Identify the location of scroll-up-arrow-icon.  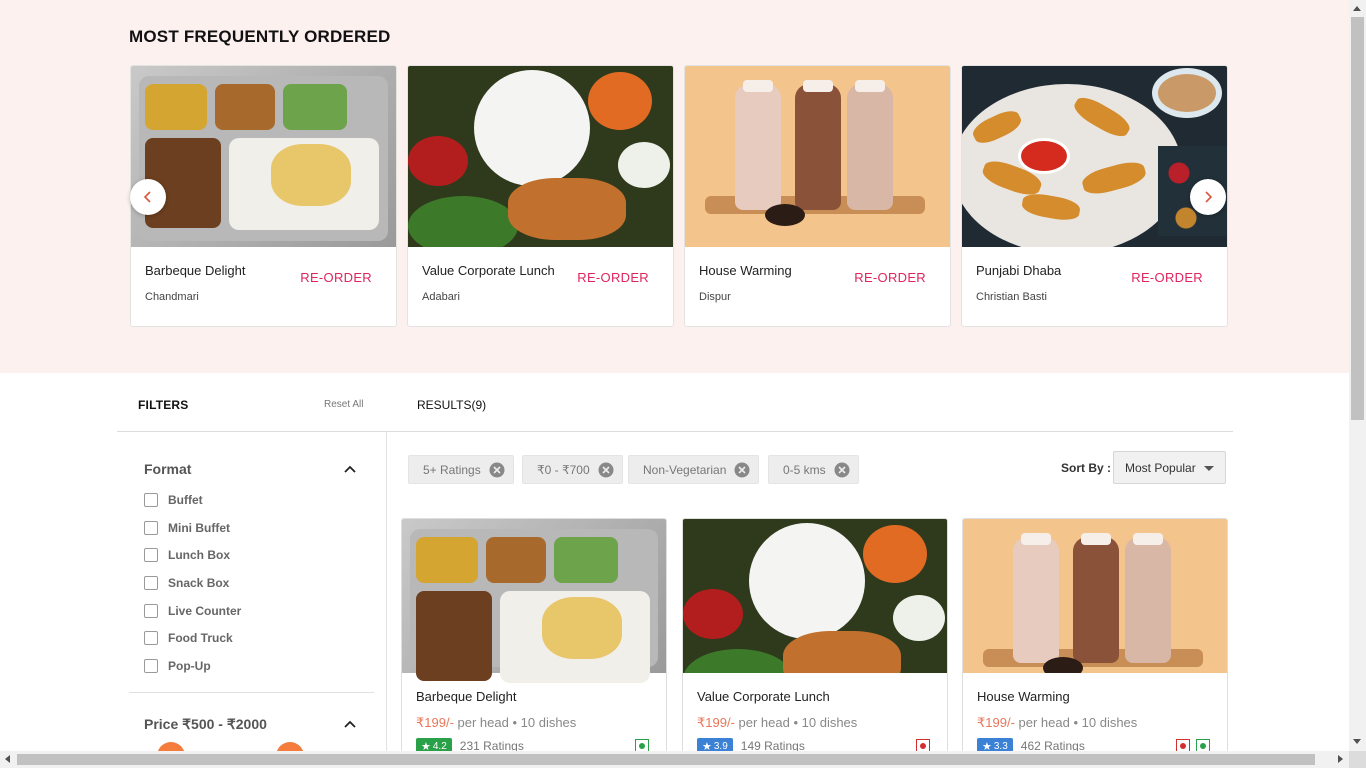
(1357, 8).